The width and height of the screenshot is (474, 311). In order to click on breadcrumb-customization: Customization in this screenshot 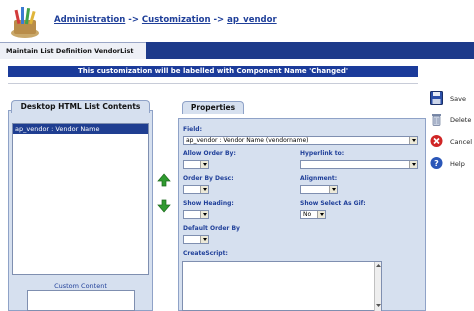, I will do `click(176, 20)`.